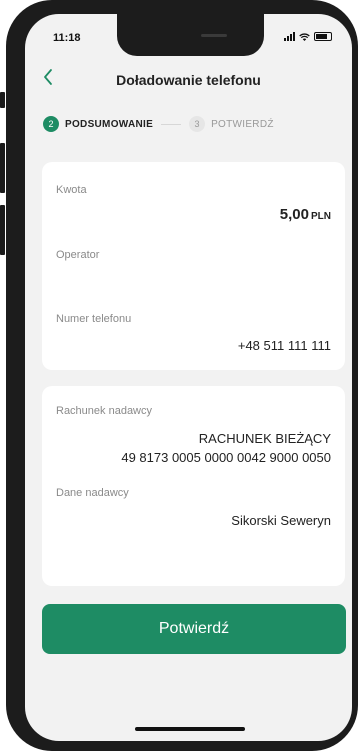  I want to click on status-icons, so click(308, 36).